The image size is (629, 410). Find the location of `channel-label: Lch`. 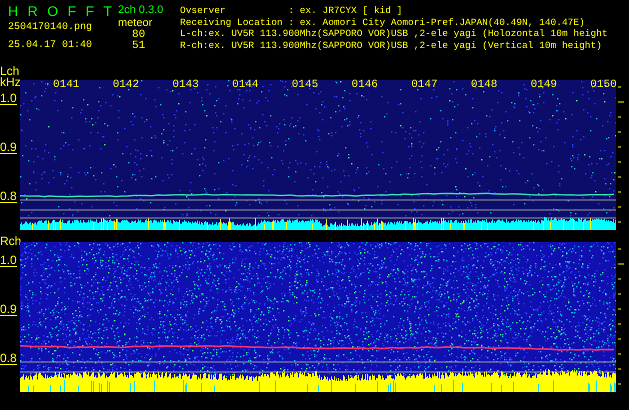

channel-label: Lch is located at coordinates (10, 71).